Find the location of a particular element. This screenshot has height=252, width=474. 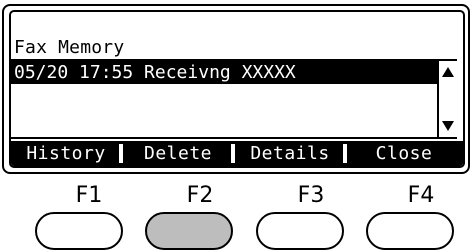

f4-label: F4 is located at coordinates (421, 195).